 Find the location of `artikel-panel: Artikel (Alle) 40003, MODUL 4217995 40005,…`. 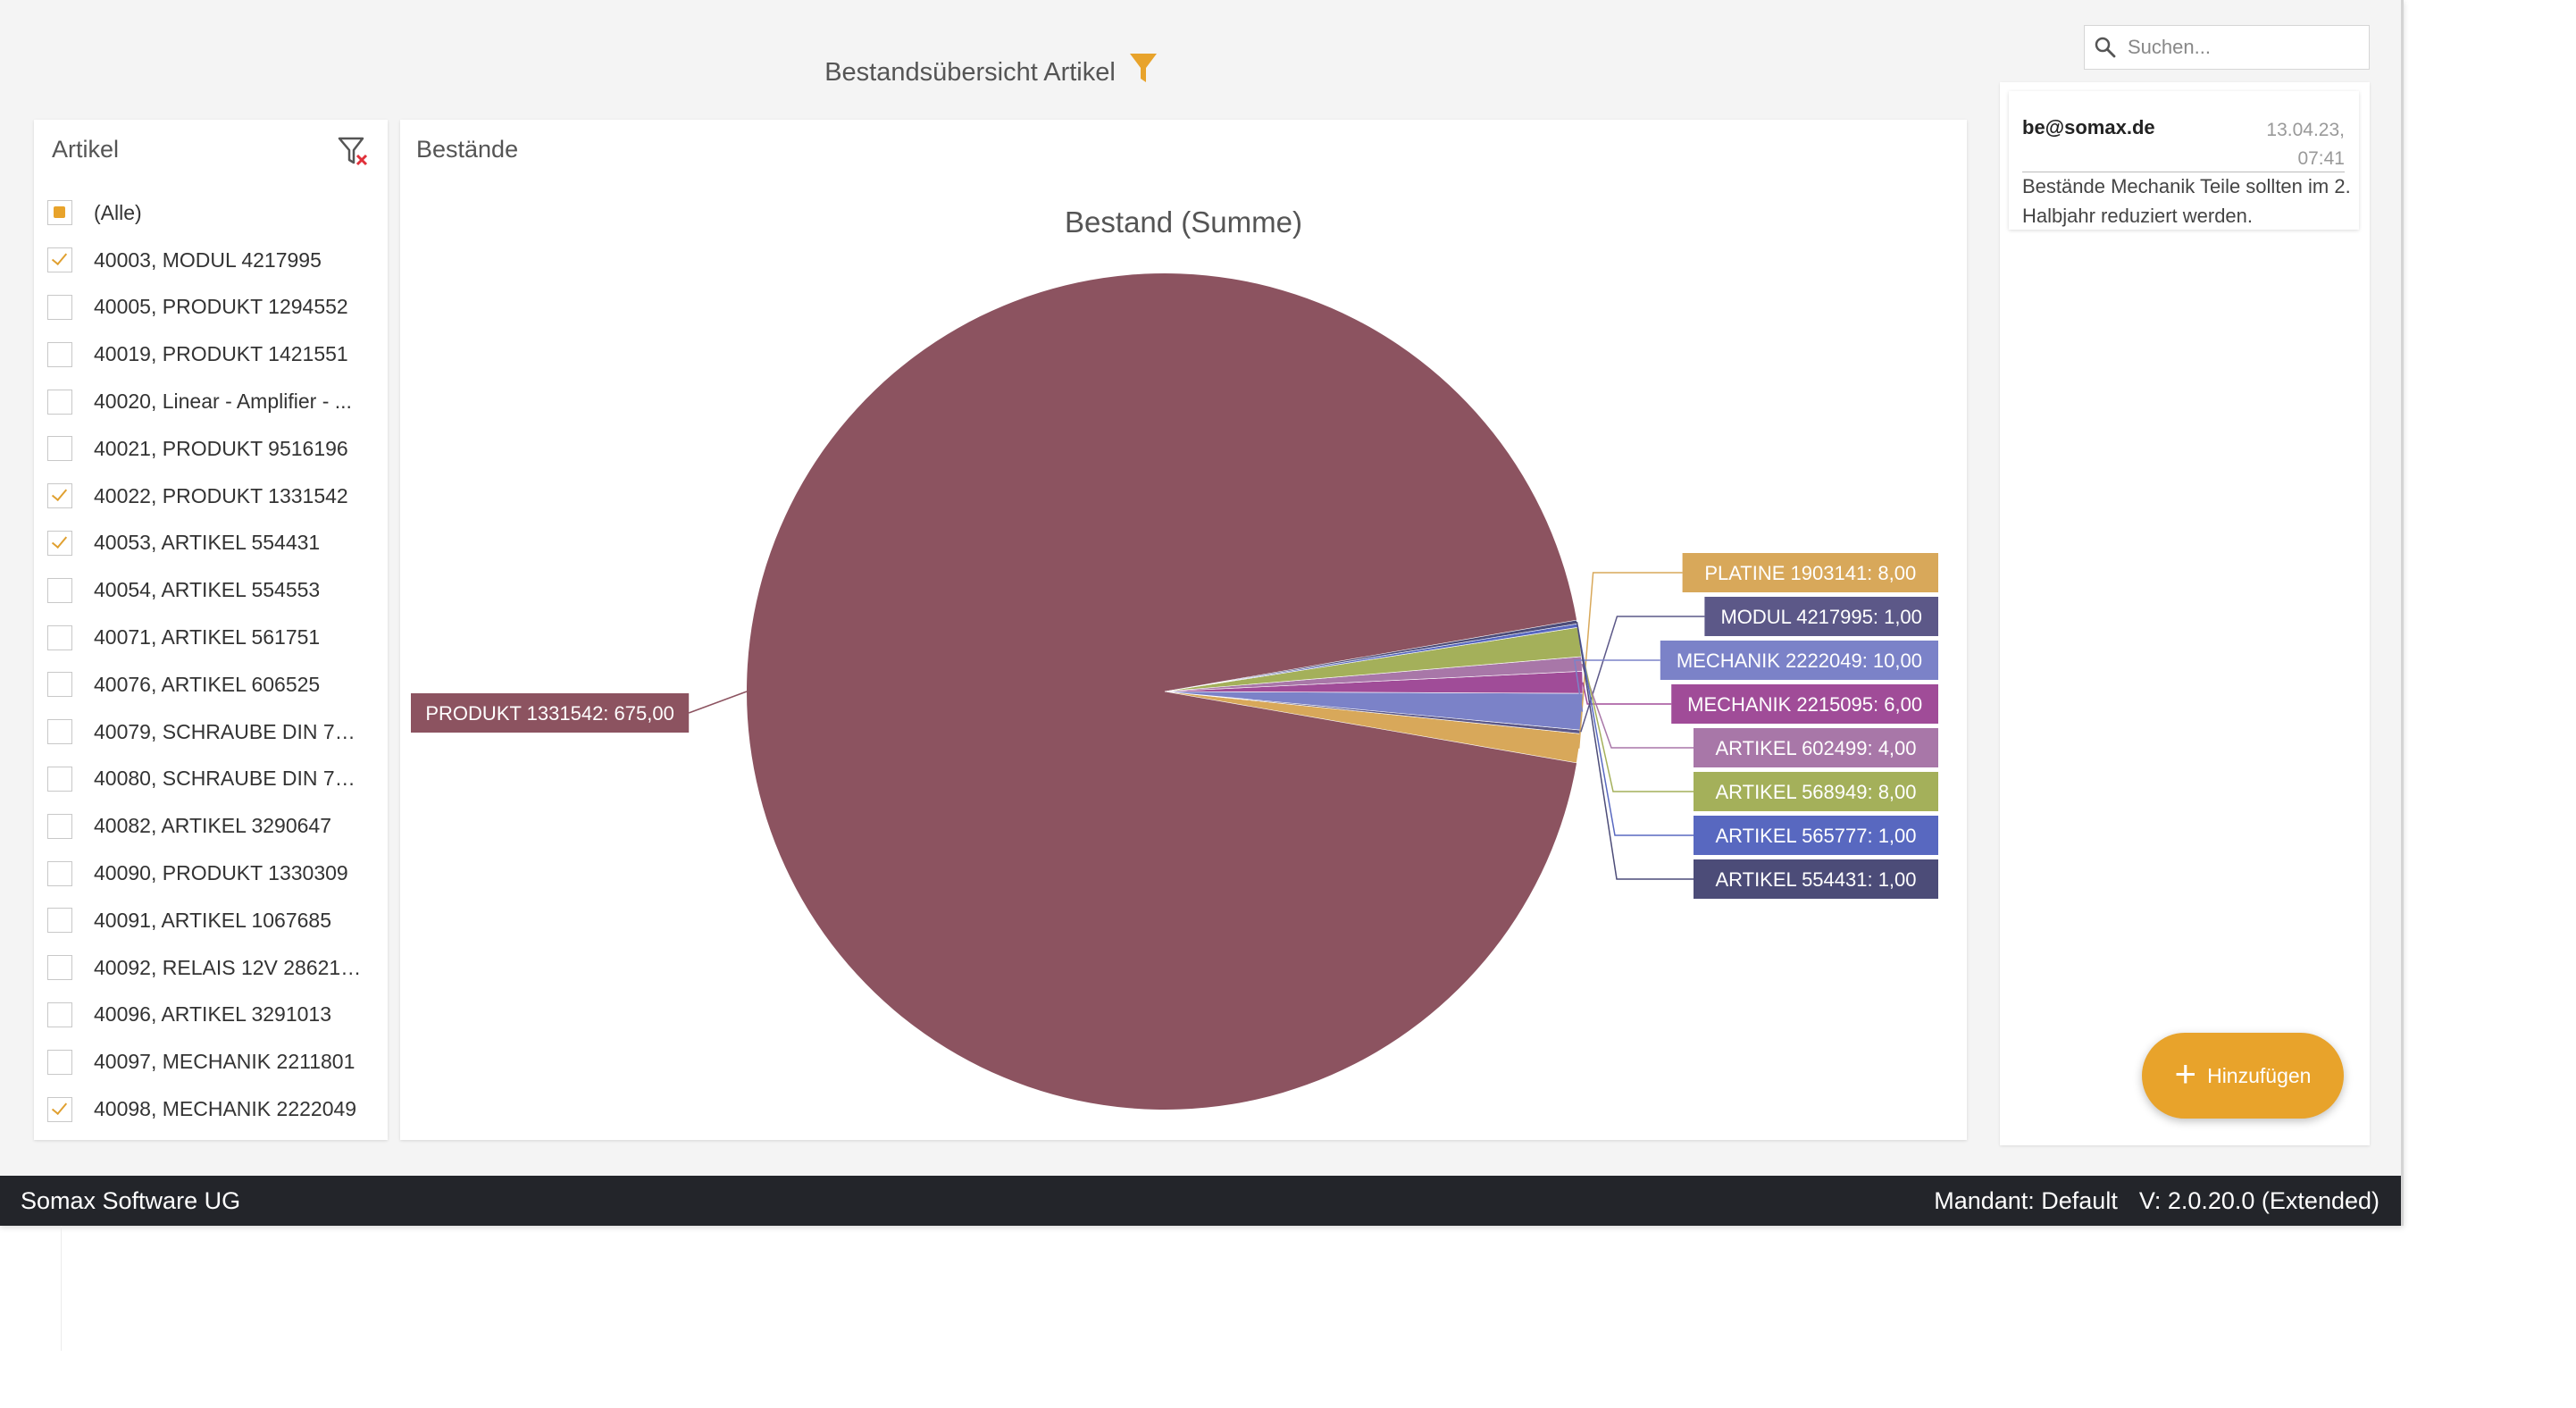

artikel-panel: Artikel (Alle) 40003, MODUL 4217995 40005,… is located at coordinates (211, 630).